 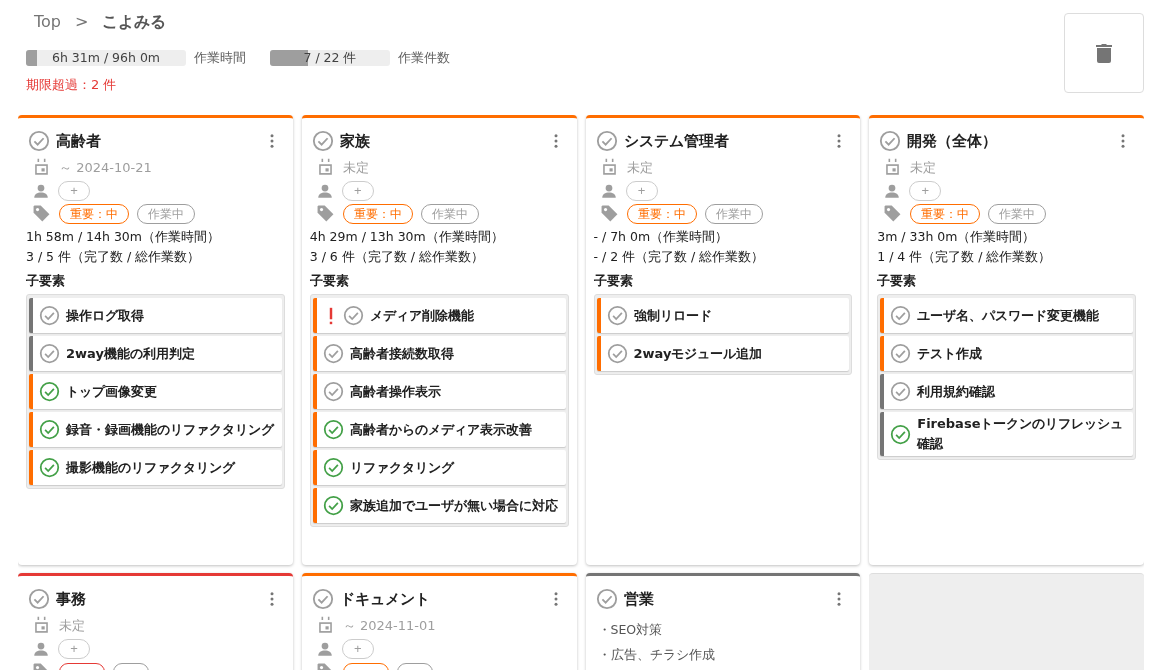 What do you see at coordinates (155, 315) in the screenshot?
I see `child-task-item: 操作ログ取得` at bounding box center [155, 315].